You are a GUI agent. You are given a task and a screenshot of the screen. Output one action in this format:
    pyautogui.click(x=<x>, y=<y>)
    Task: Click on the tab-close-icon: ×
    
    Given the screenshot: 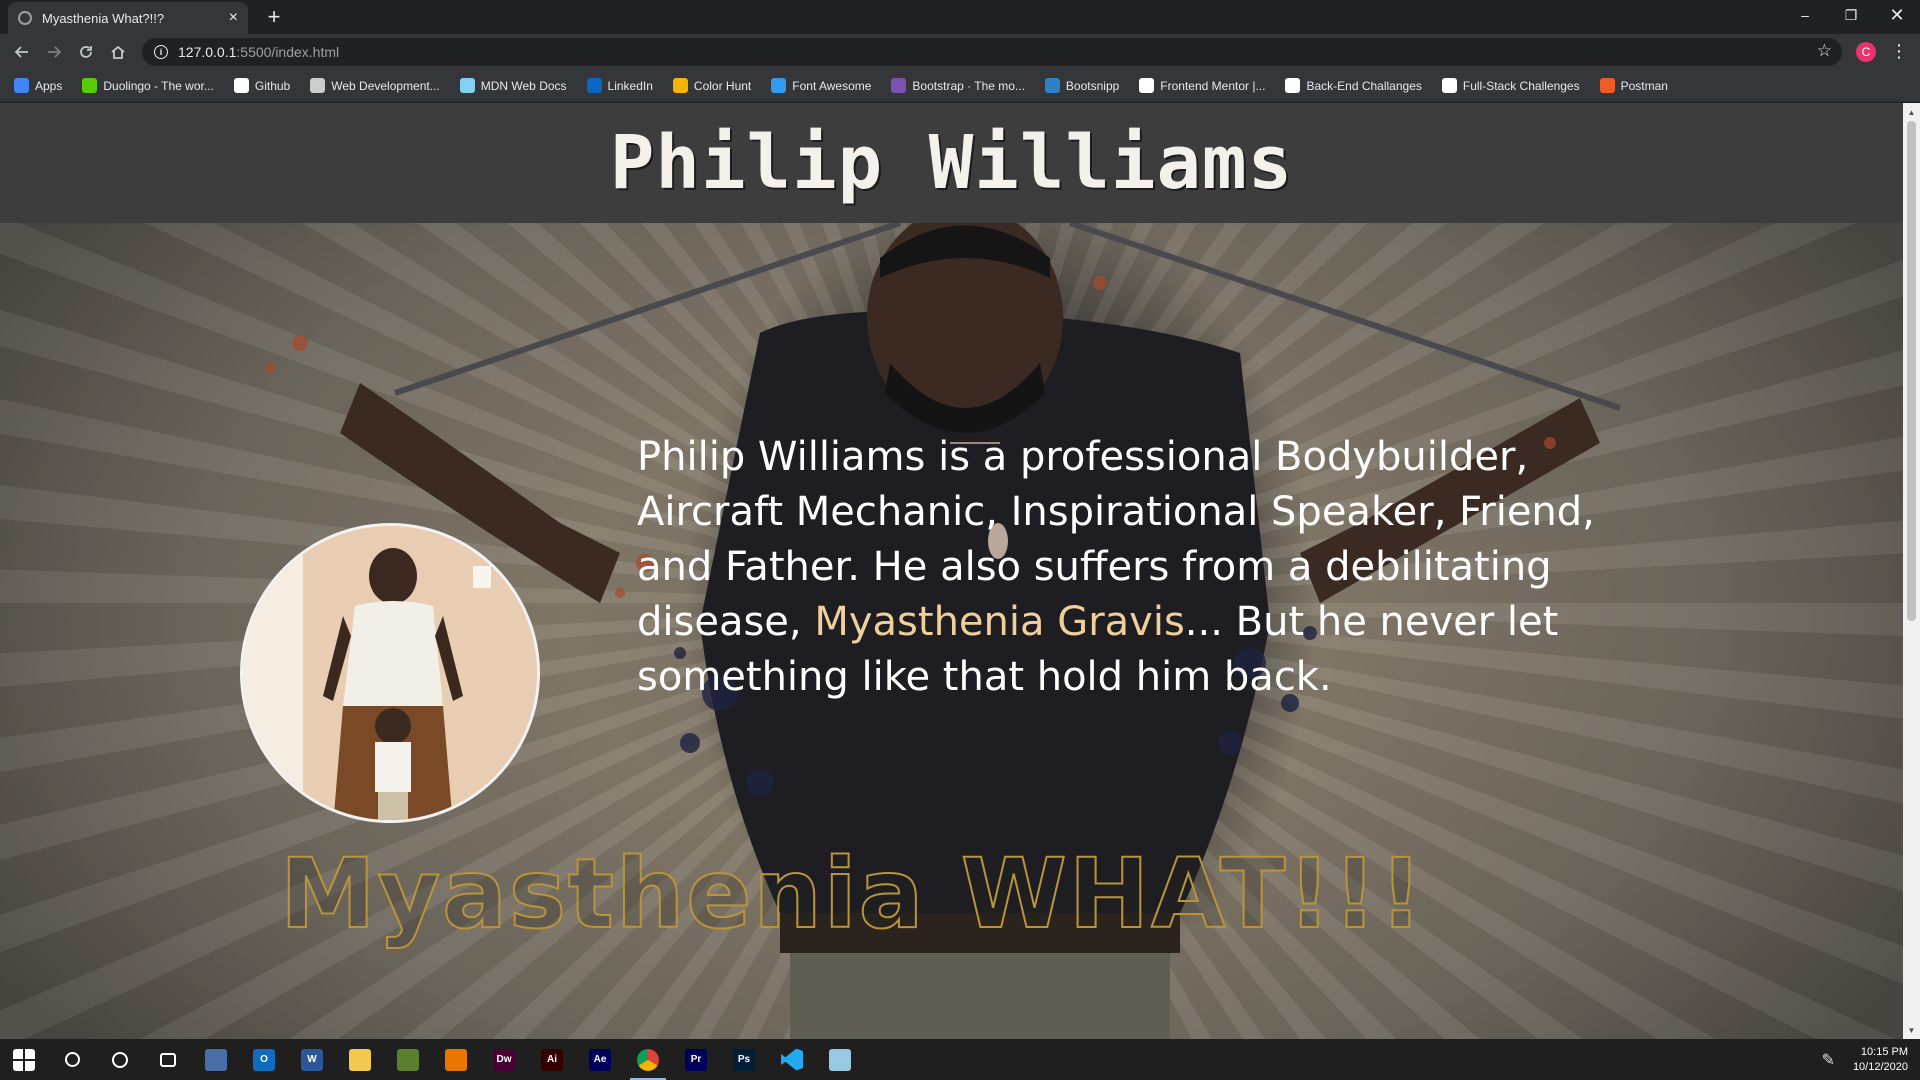 What is the action you would take?
    pyautogui.click(x=233, y=18)
    